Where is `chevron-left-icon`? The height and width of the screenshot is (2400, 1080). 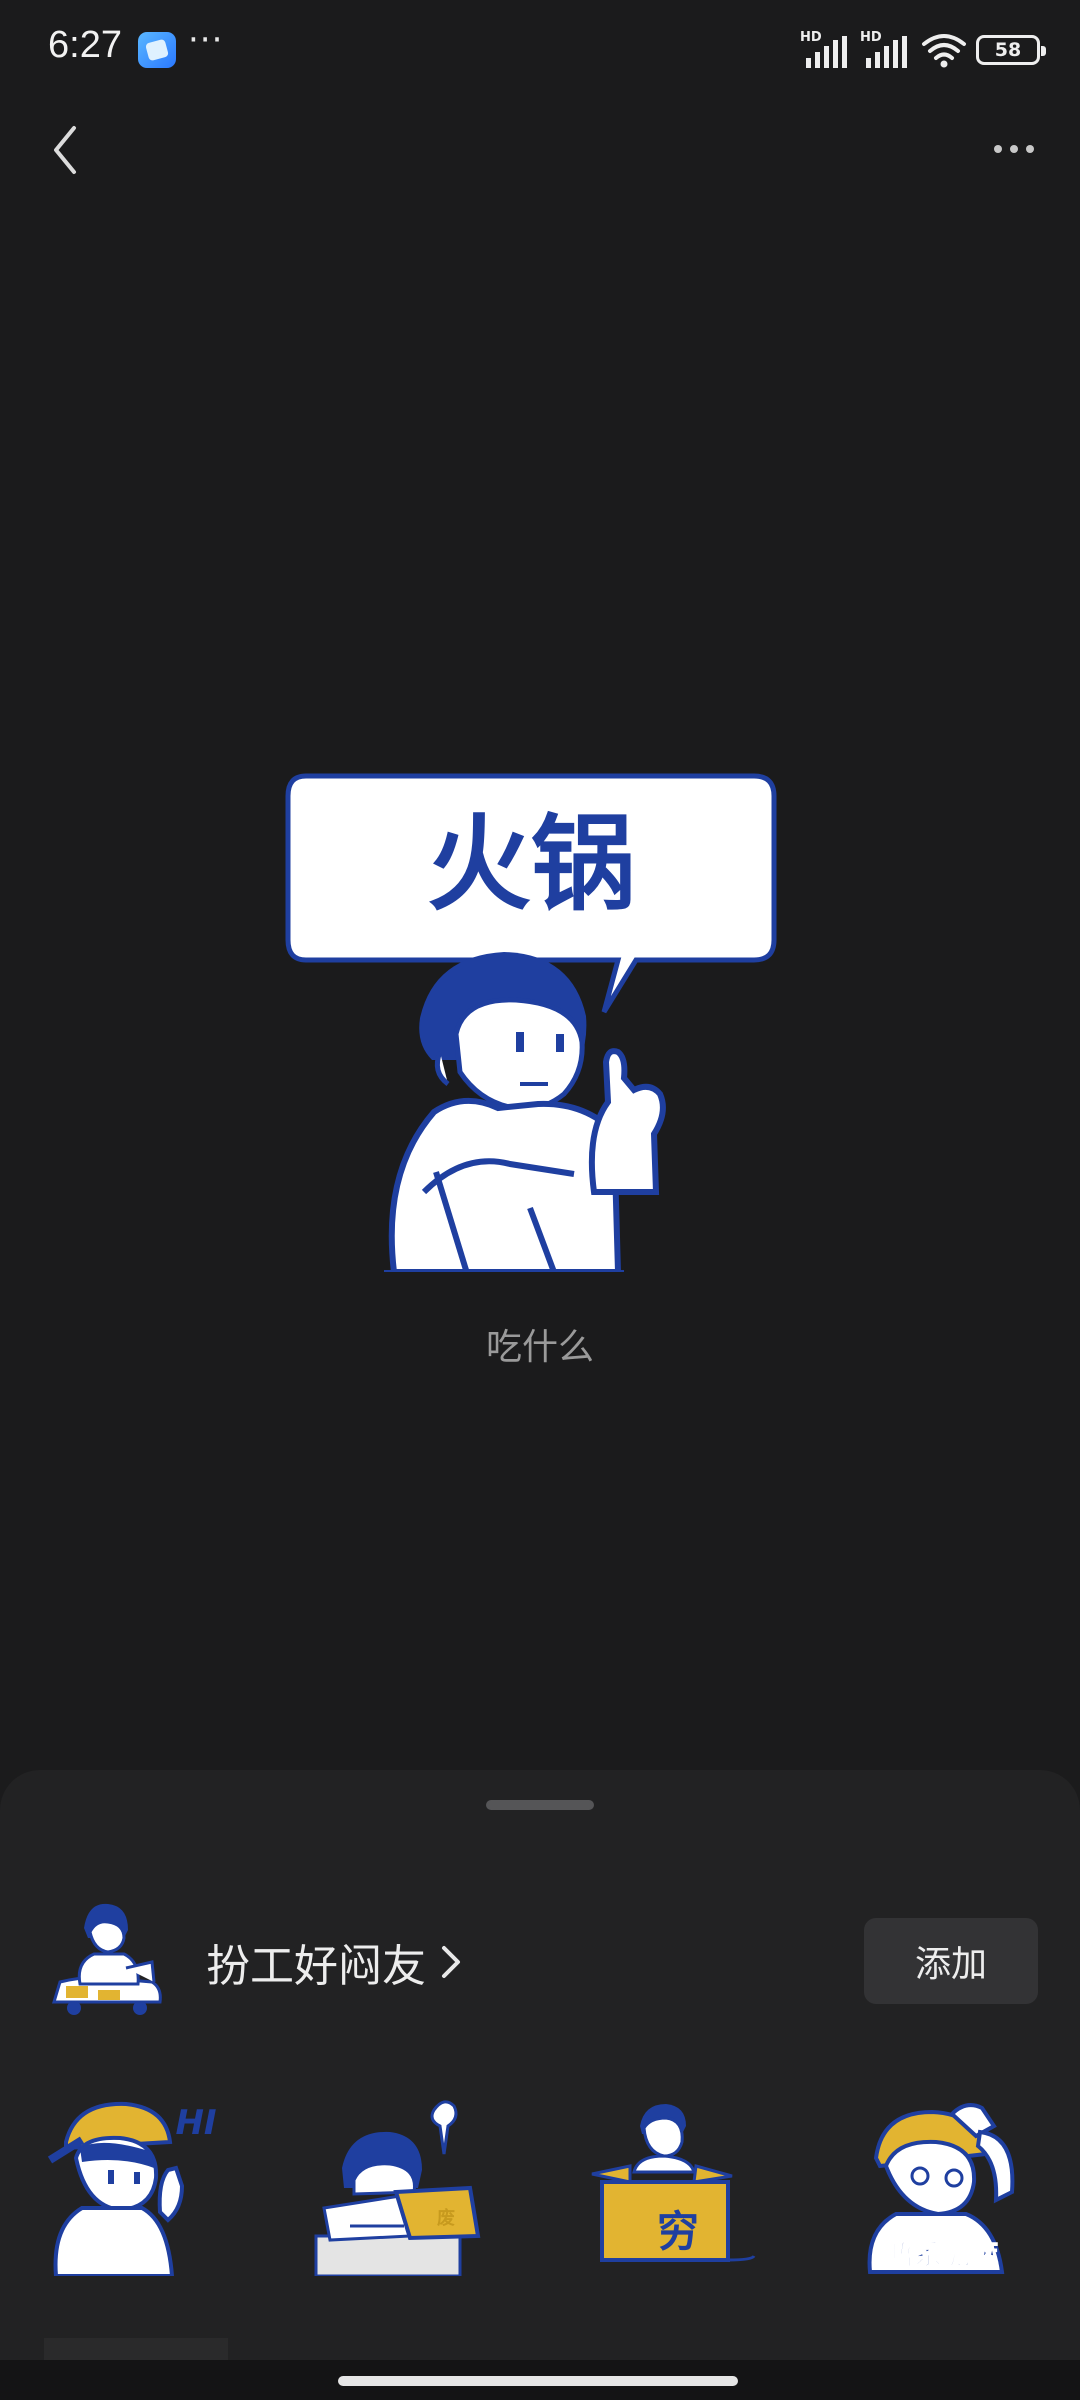
chevron-left-icon is located at coordinates (65, 150).